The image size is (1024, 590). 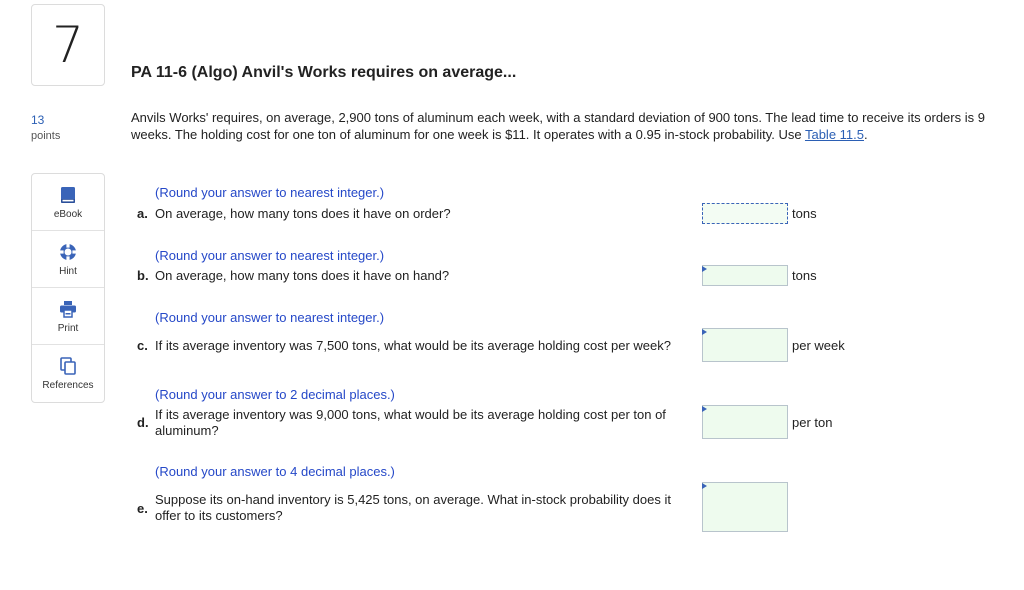 I want to click on question-number-box: 7, so click(x=68, y=45).